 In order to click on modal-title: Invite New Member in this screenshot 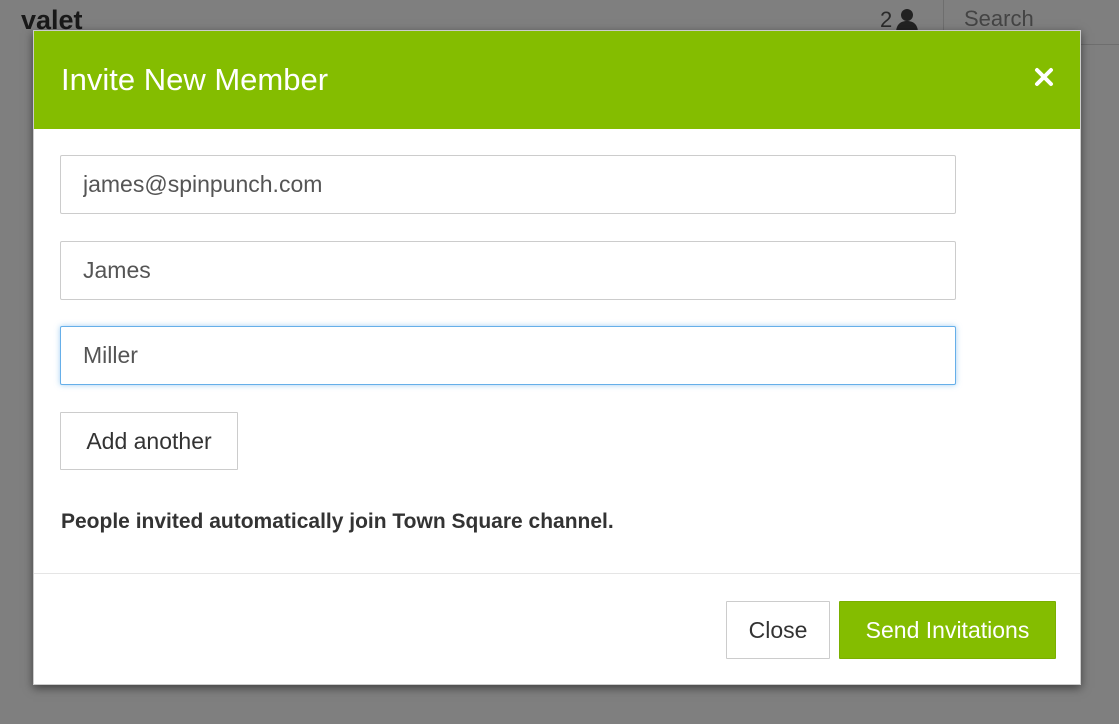, I will do `click(195, 79)`.